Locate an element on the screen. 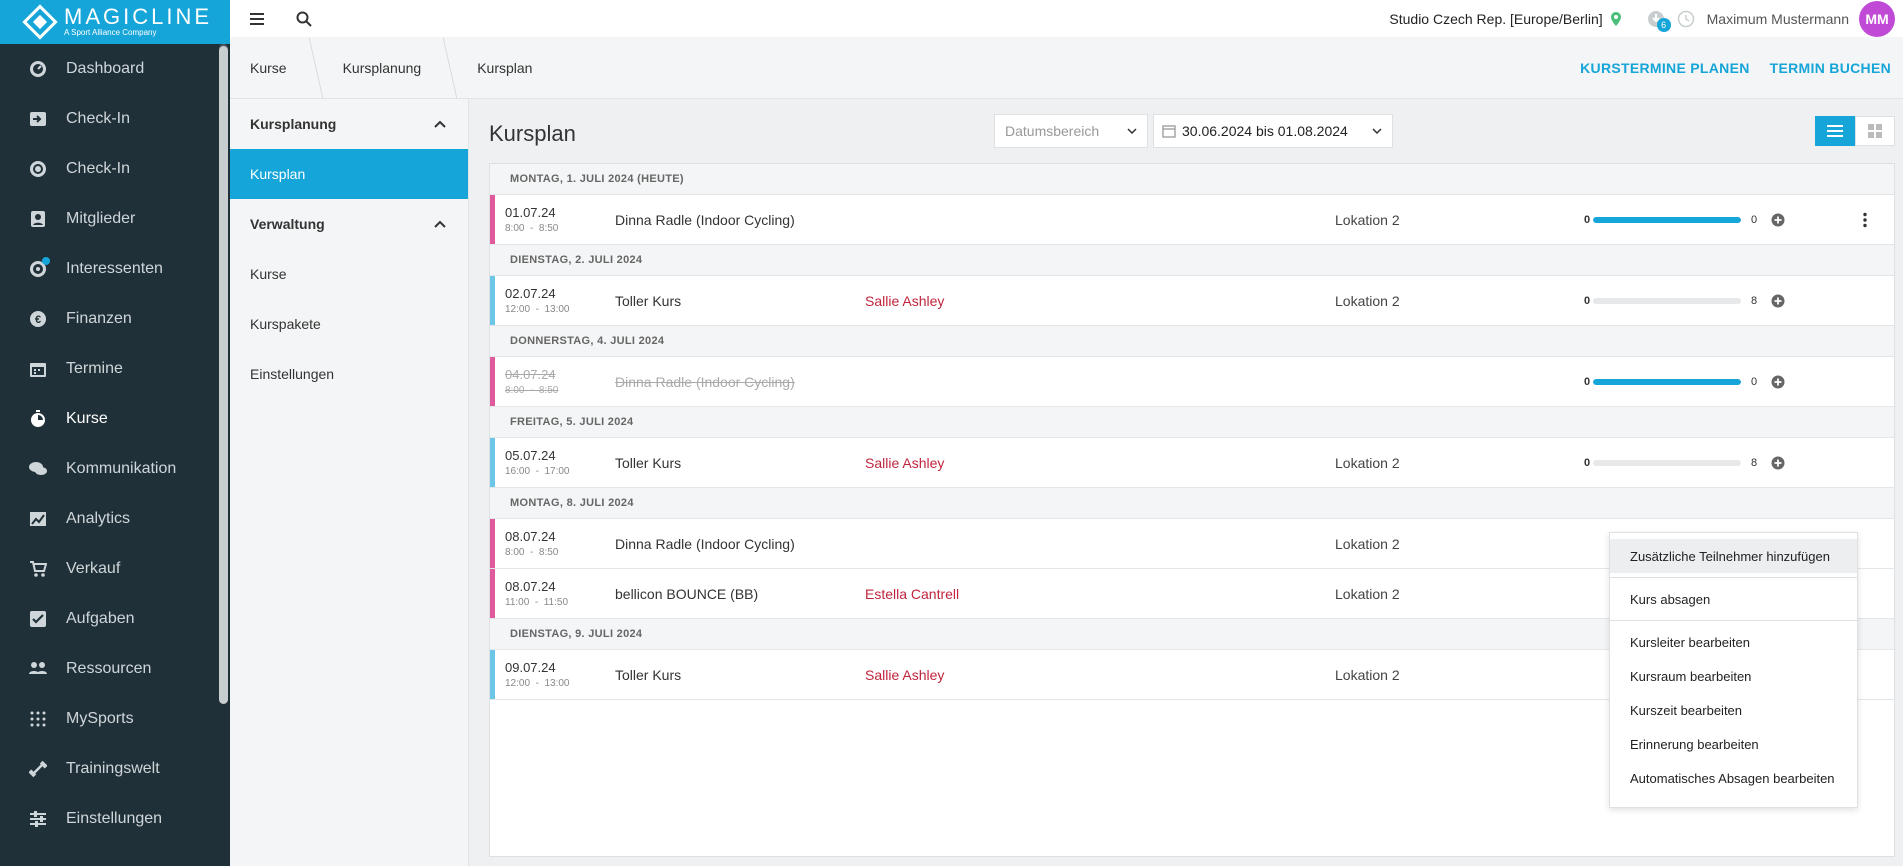 The image size is (1903, 866). sidebar-item-label: Einstellungen is located at coordinates (114, 818).